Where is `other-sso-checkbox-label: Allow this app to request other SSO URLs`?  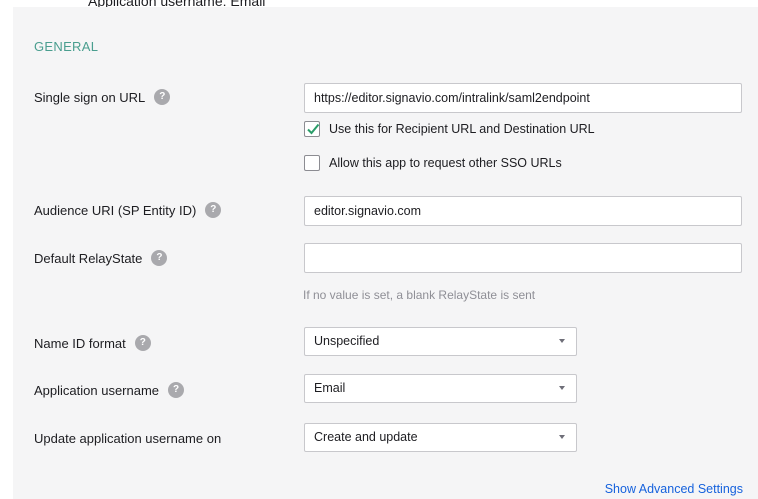 other-sso-checkbox-label: Allow this app to request other SSO URLs is located at coordinates (445, 163).